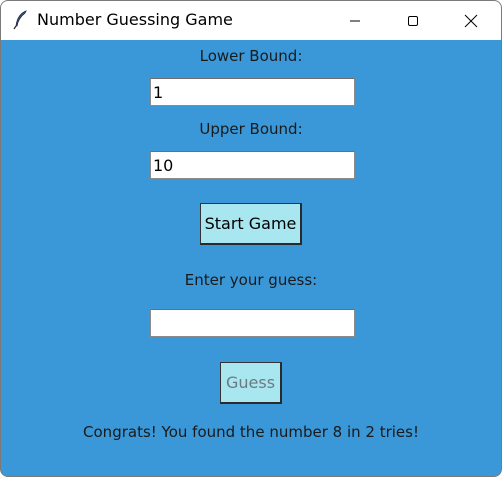 This screenshot has width=502, height=477. Describe the element at coordinates (251, 383) in the screenshot. I see `guess-button: Guess` at that location.